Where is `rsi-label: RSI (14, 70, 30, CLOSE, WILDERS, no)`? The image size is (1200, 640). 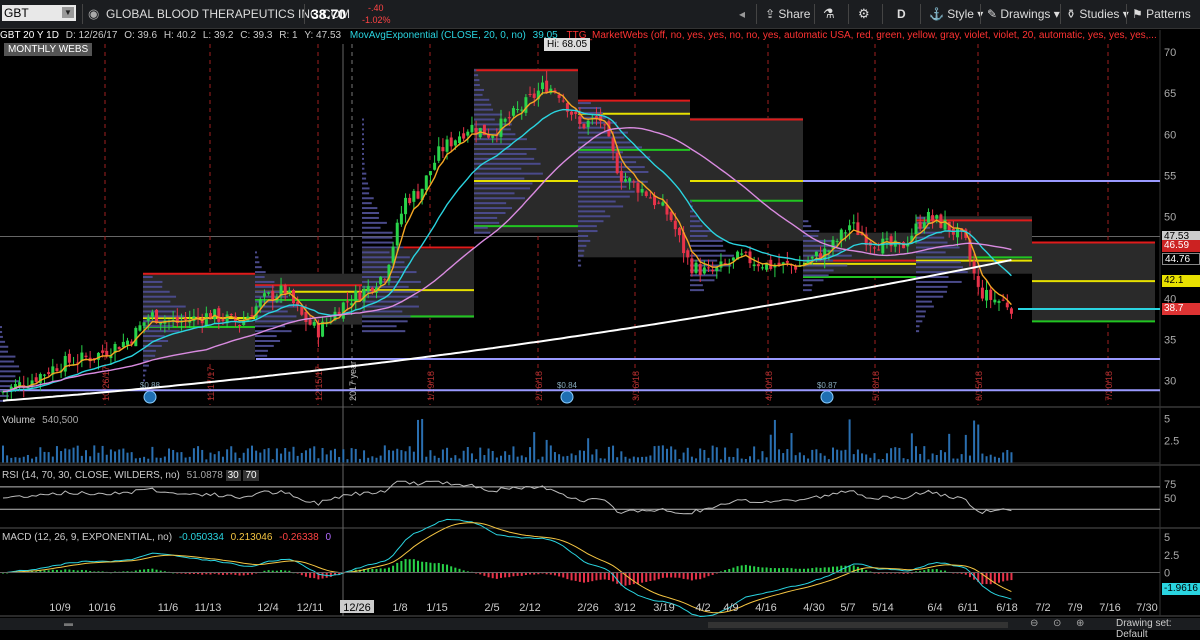
rsi-label: RSI (14, 70, 30, CLOSE, WILDERS, no) is located at coordinates (91, 475).